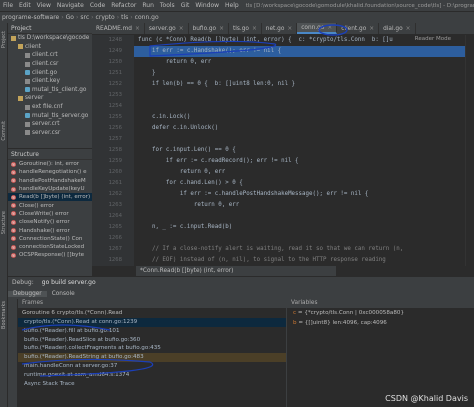 The width and height of the screenshot is (474, 407). What do you see at coordinates (147, 17) in the screenshot?
I see `breadcrumb-item: conn.go` at bounding box center [147, 17].